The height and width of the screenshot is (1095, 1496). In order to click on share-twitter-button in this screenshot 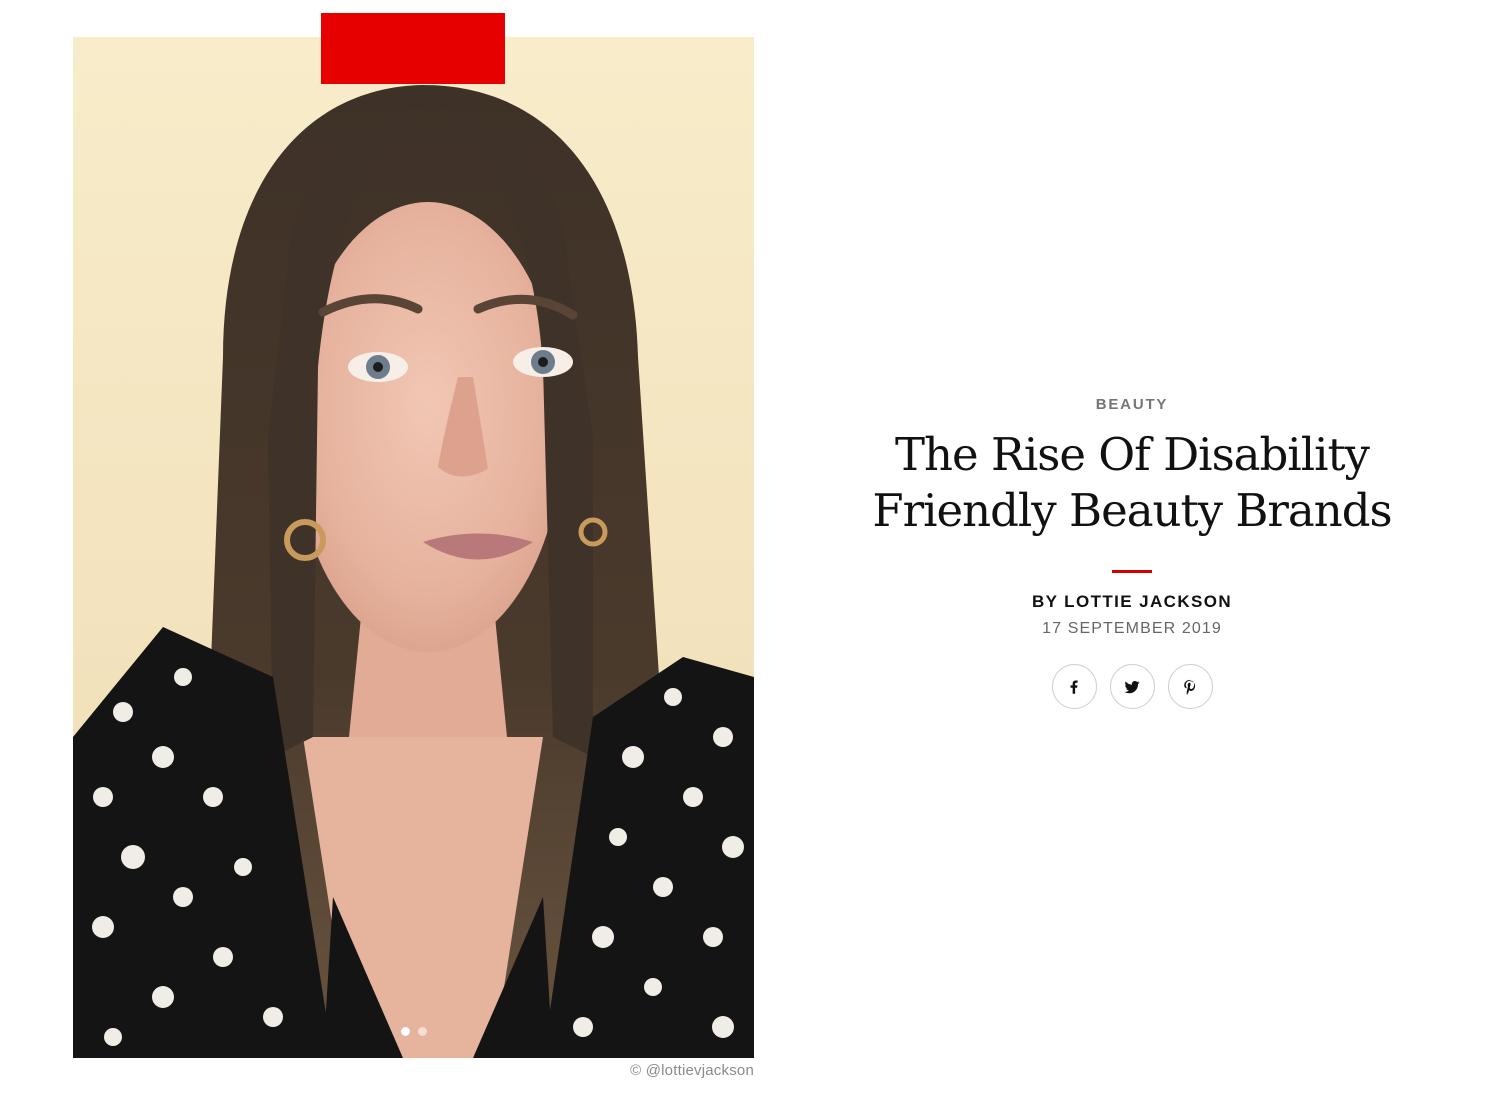, I will do `click(1132, 686)`.